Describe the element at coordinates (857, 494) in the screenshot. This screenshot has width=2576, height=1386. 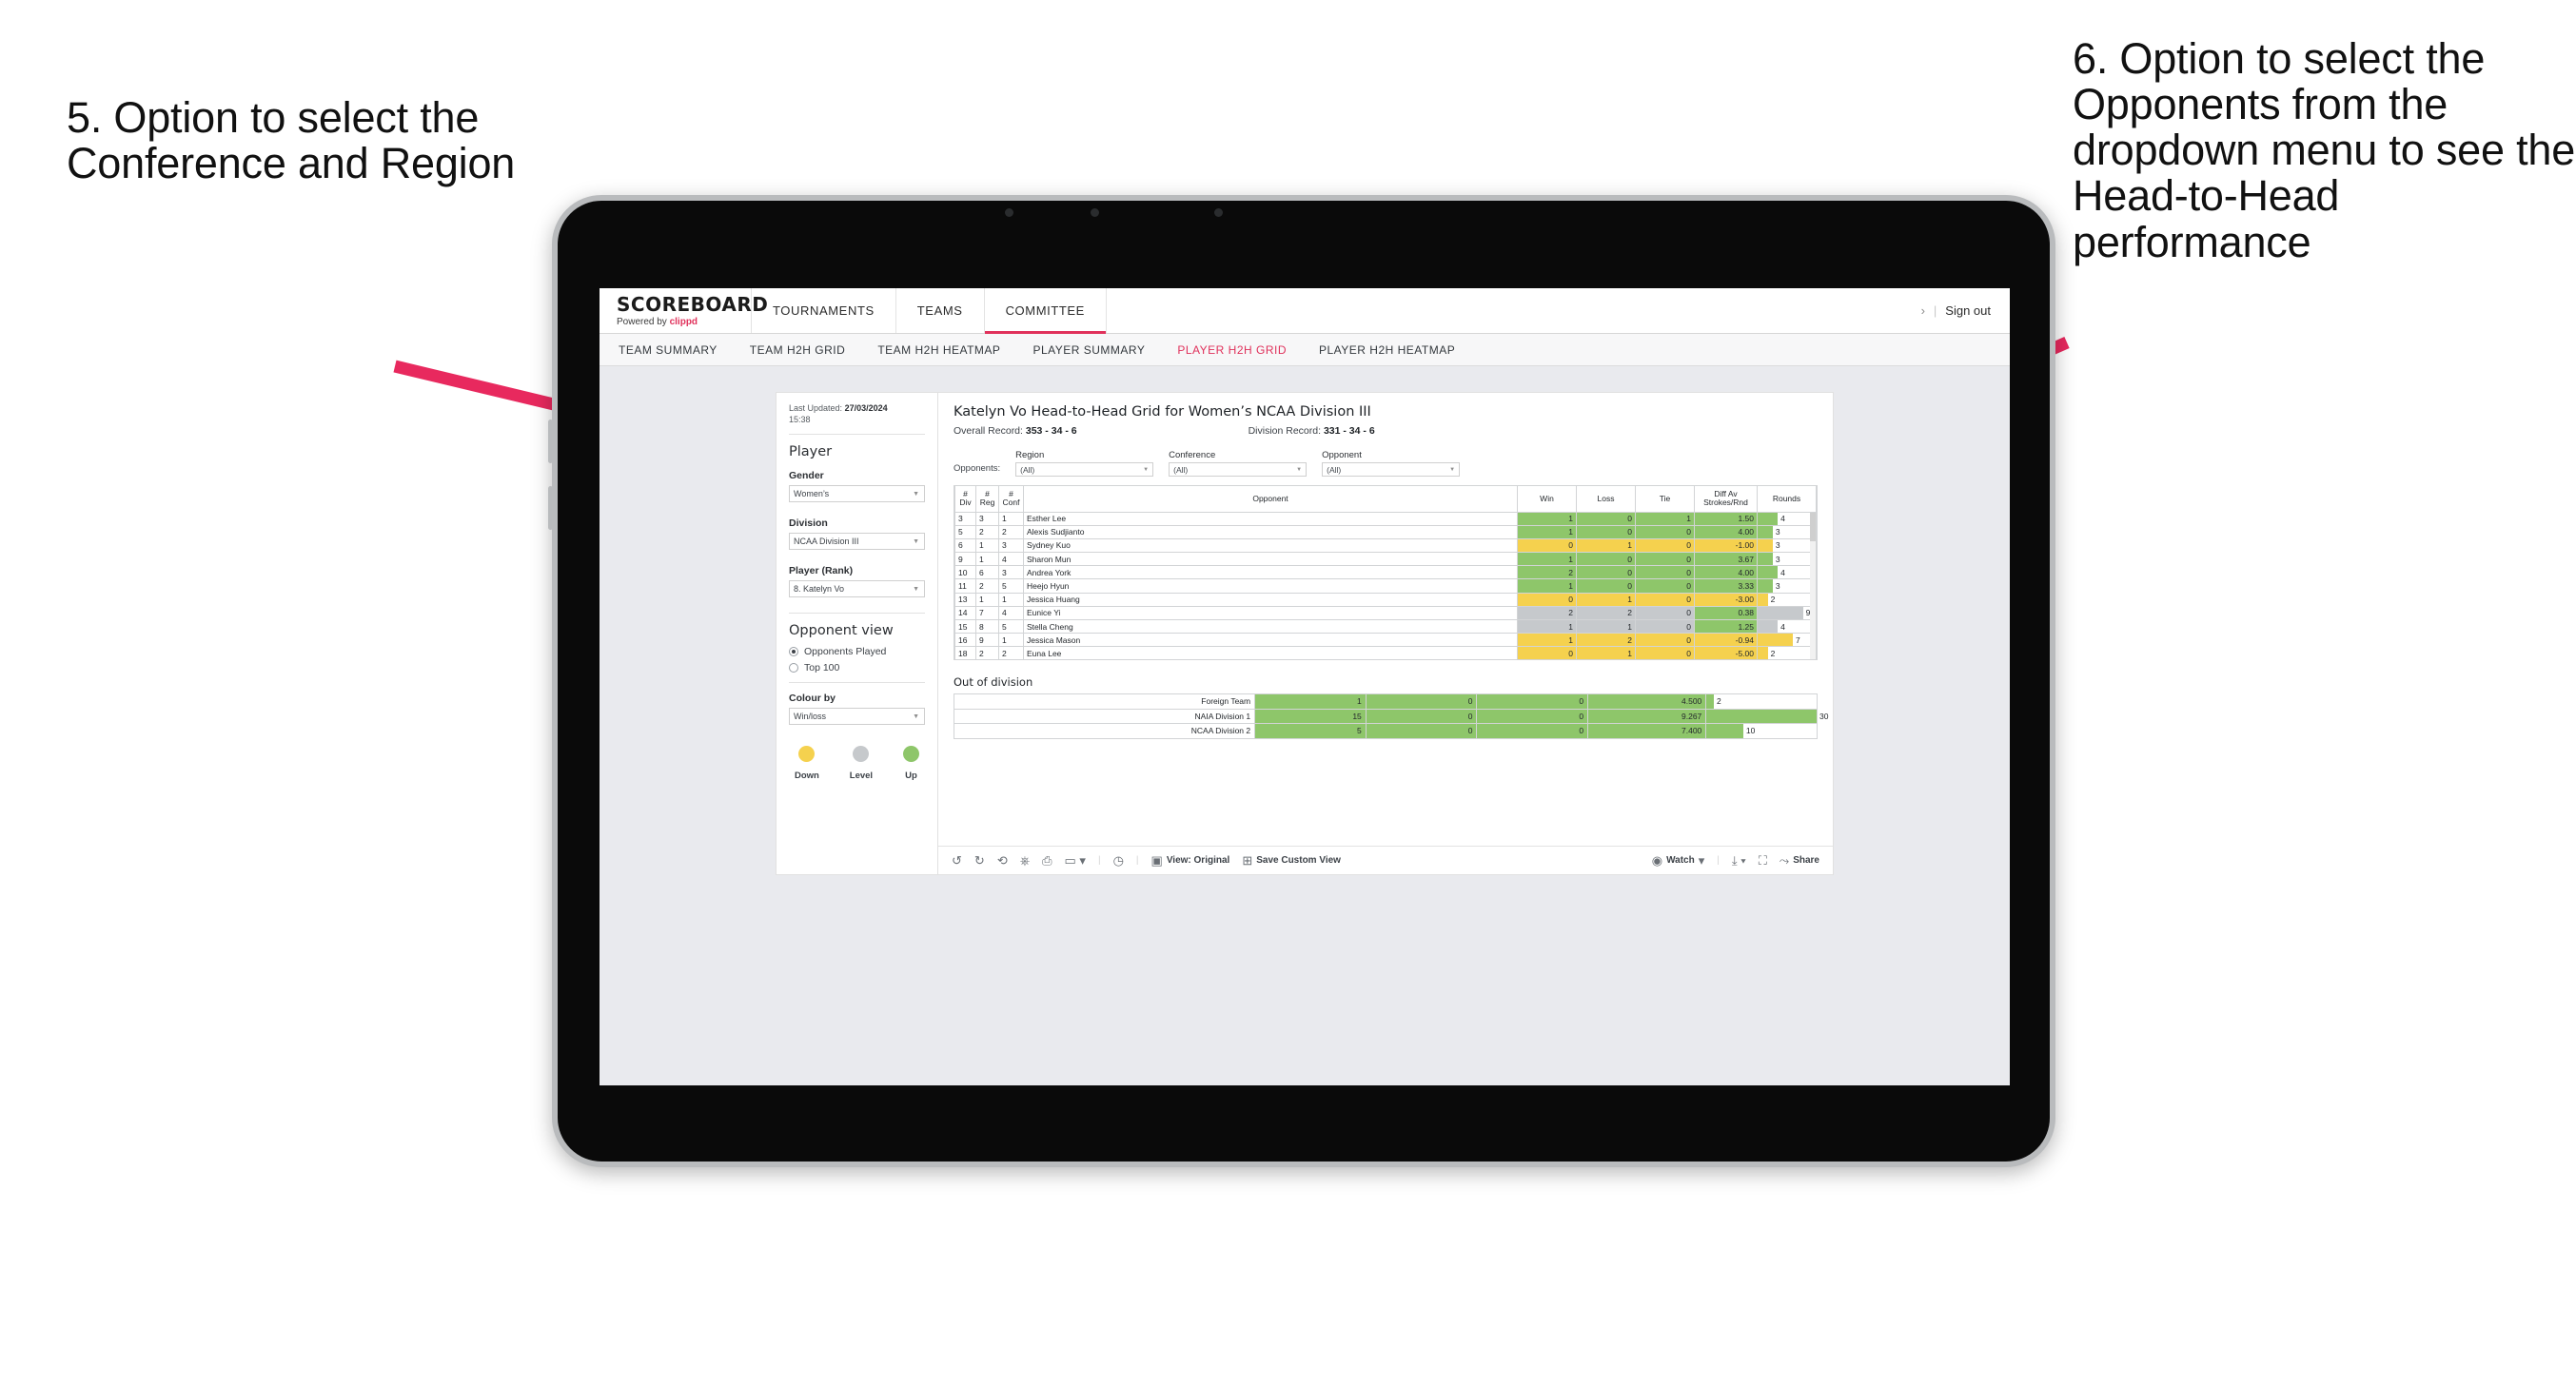
I see `gender-select: Women’s ▼` at that location.